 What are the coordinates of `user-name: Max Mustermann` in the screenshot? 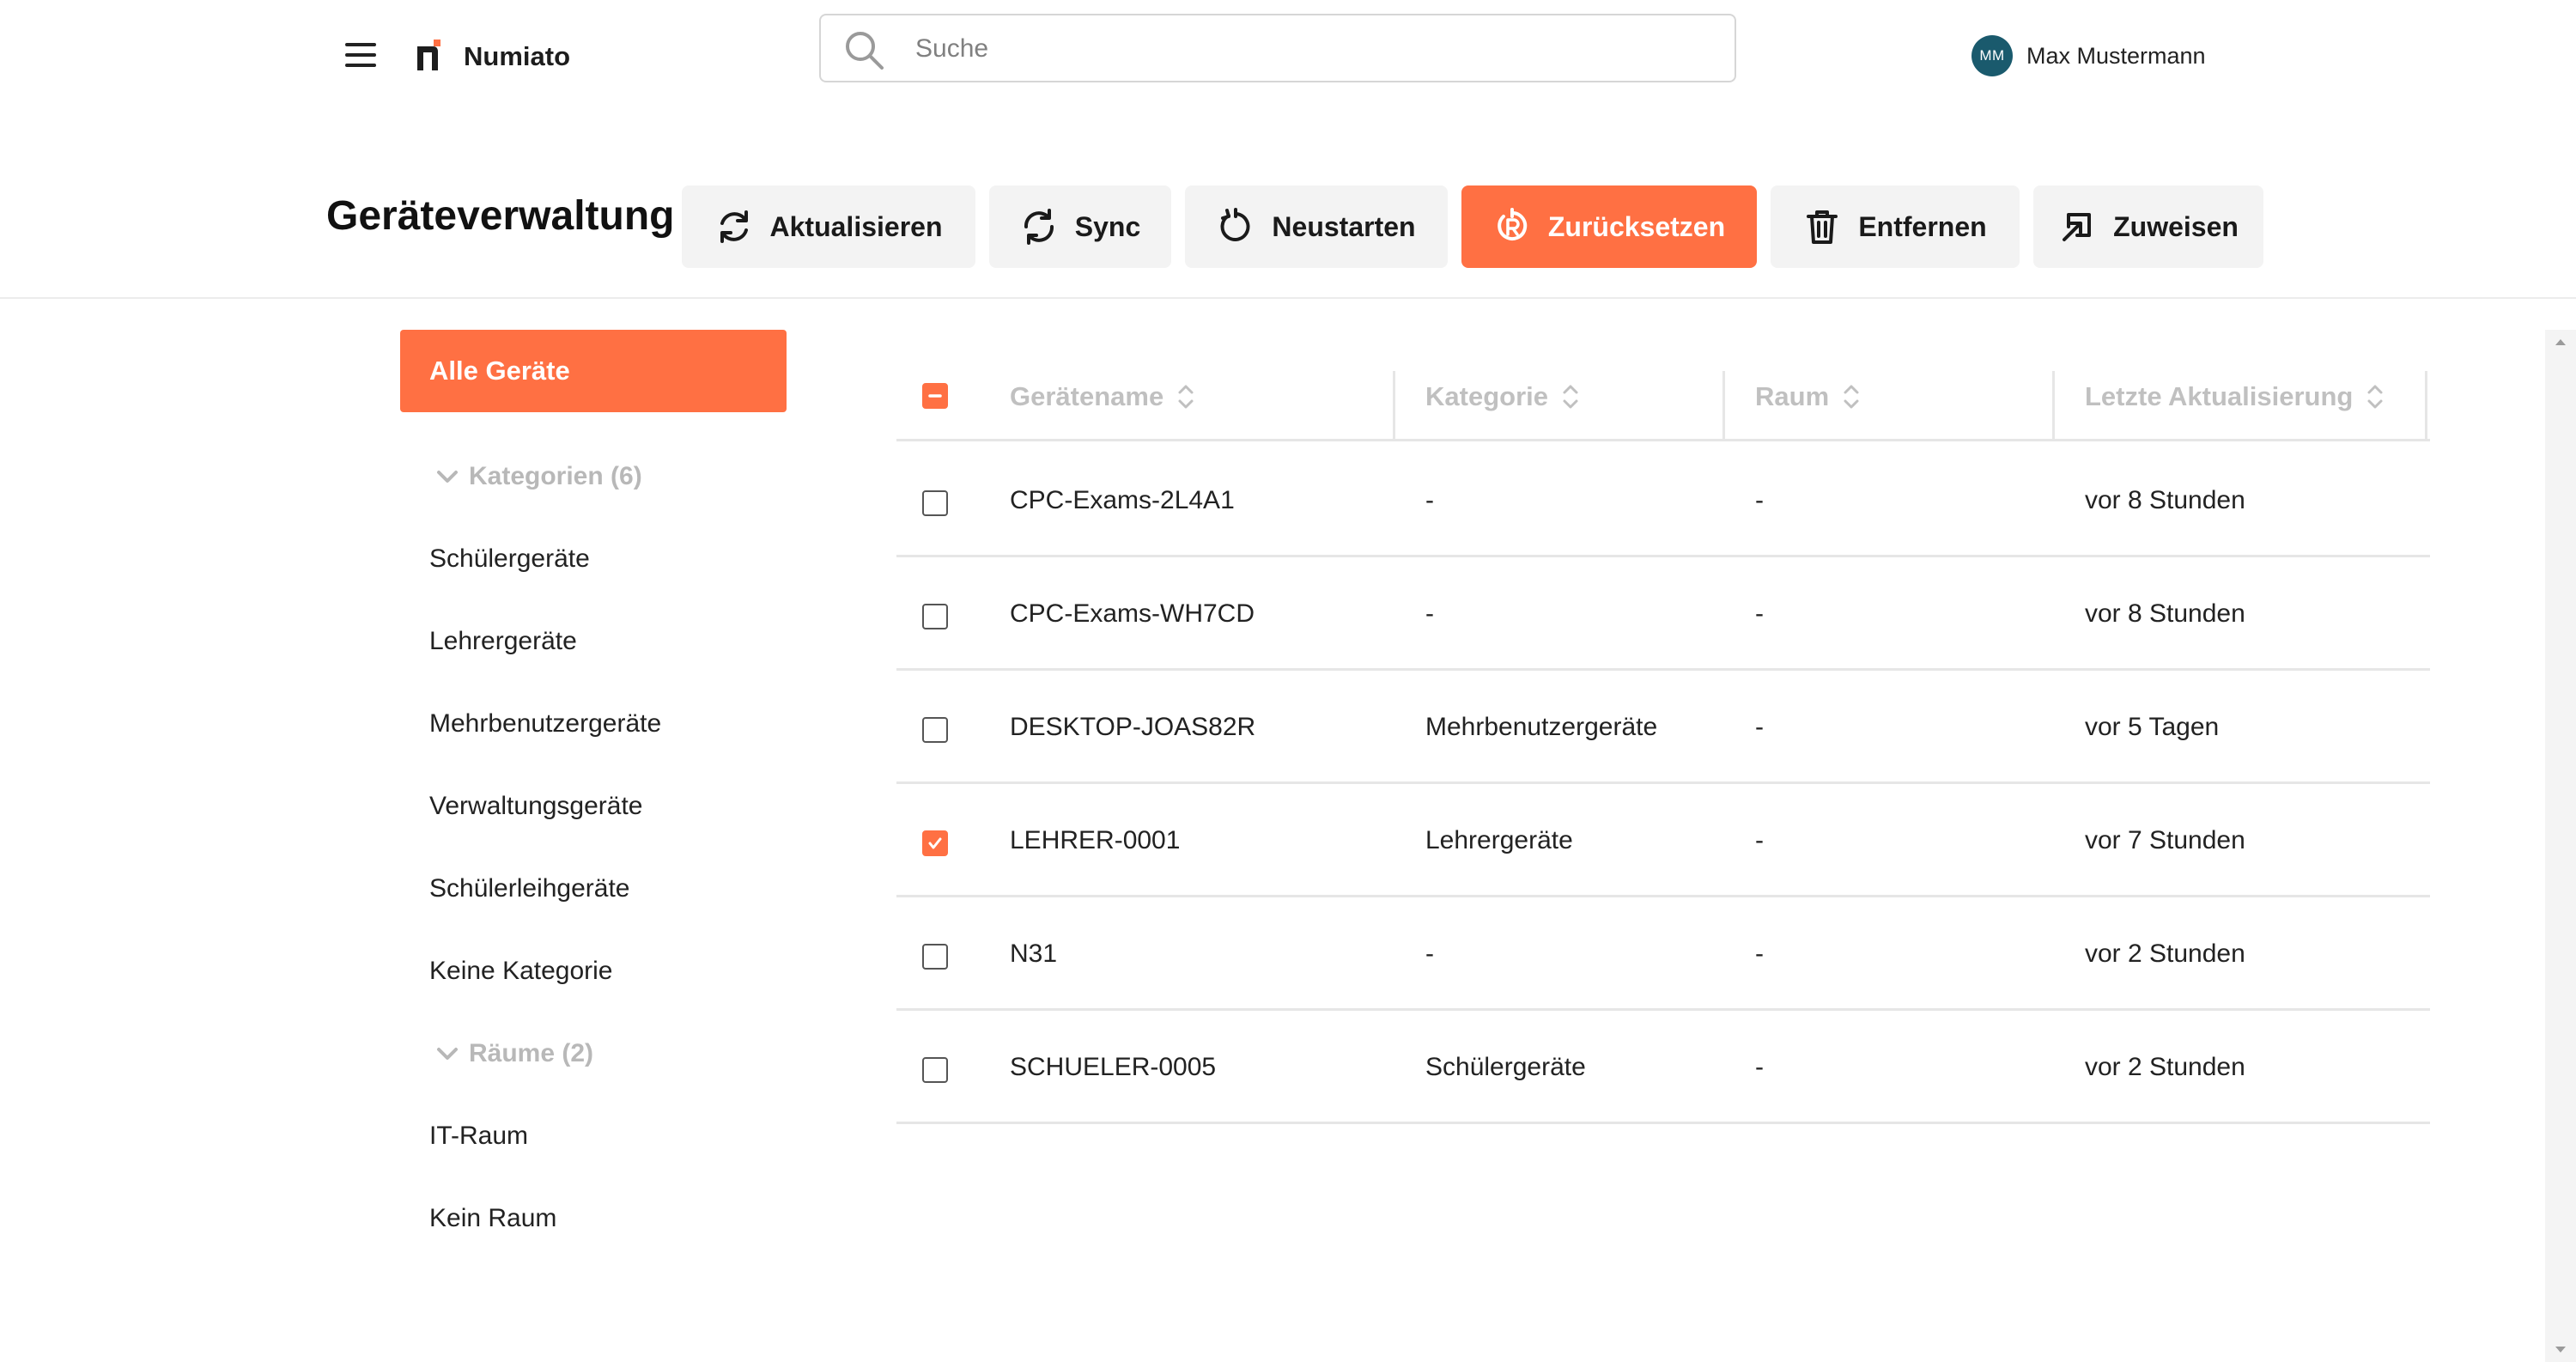 It's located at (2116, 55).